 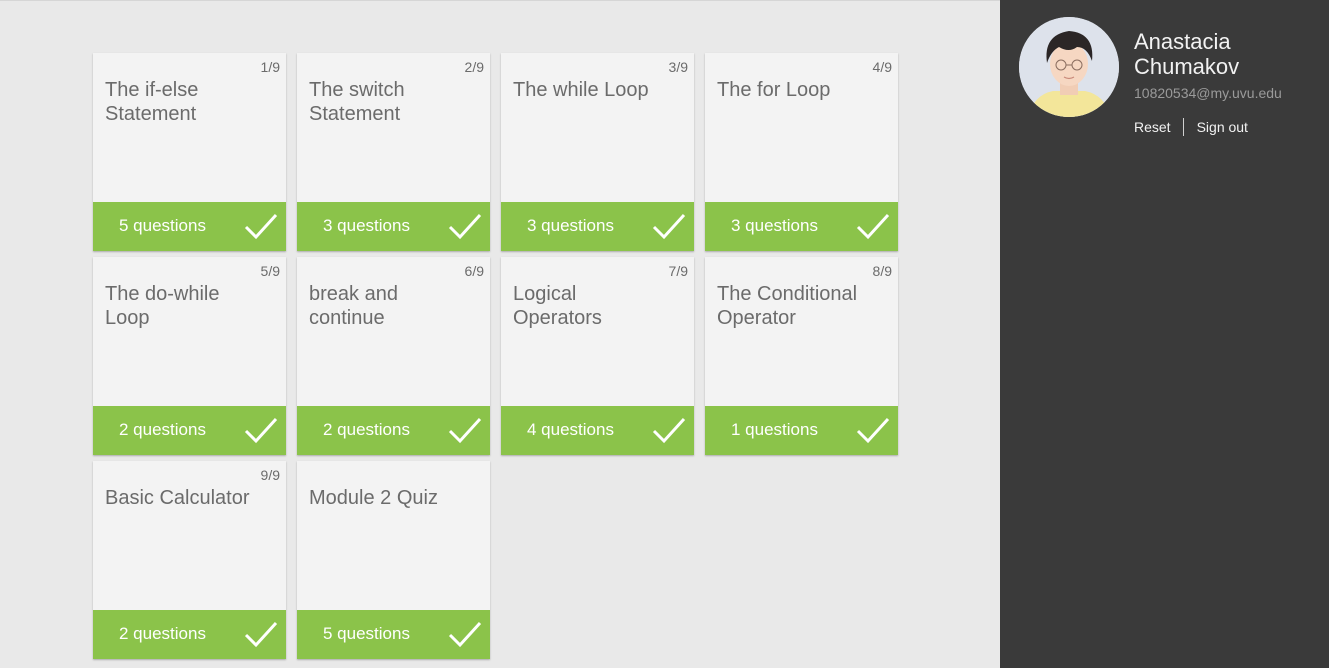 I want to click on question-count: 4 questions, so click(x=570, y=429).